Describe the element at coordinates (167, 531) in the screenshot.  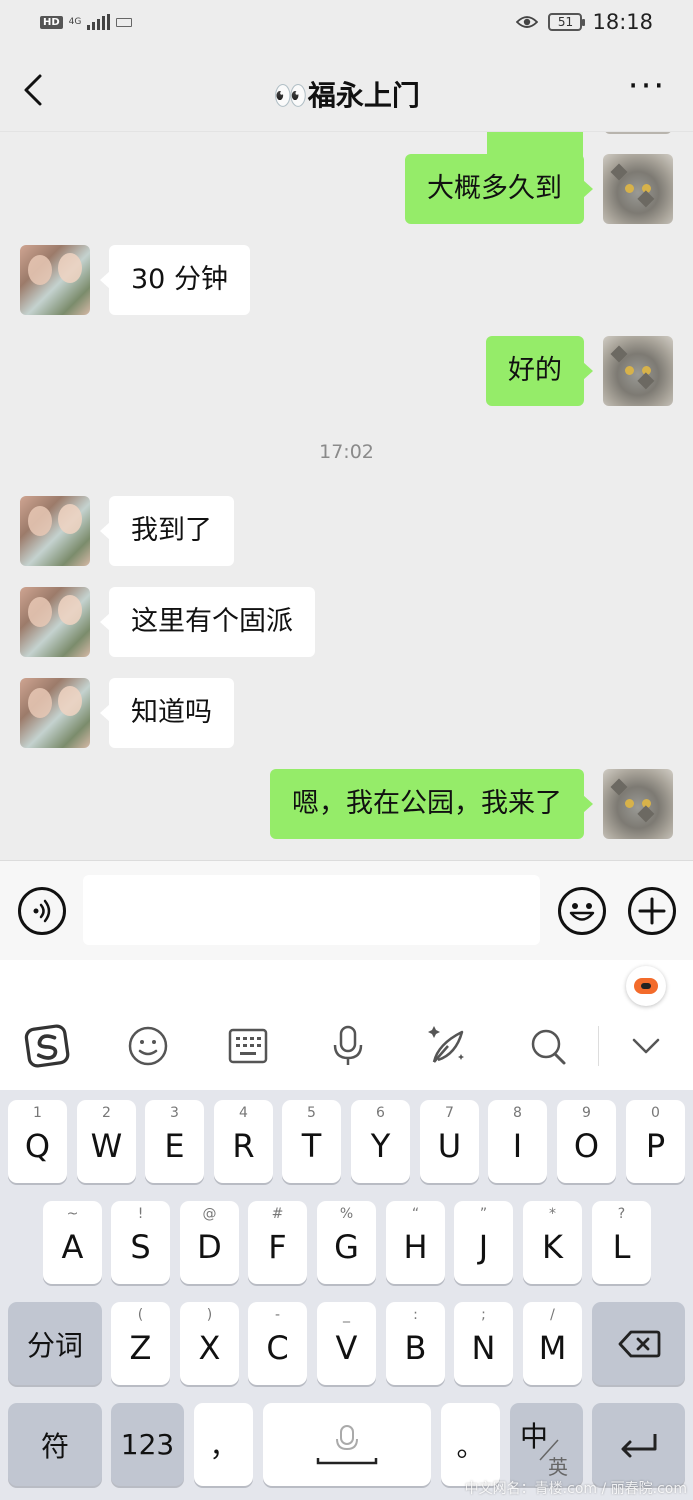
I see `message-bubble-incoming: 我到了` at that location.